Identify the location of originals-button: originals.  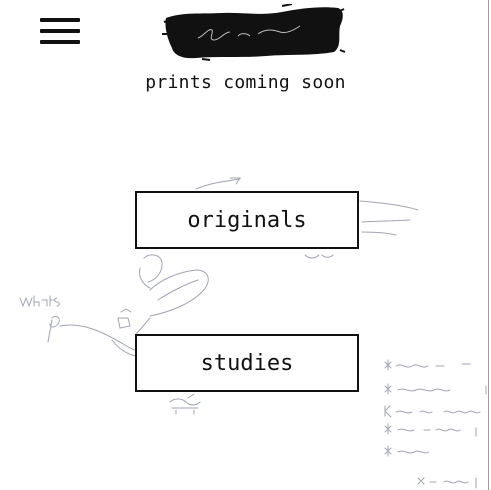
(247, 220).